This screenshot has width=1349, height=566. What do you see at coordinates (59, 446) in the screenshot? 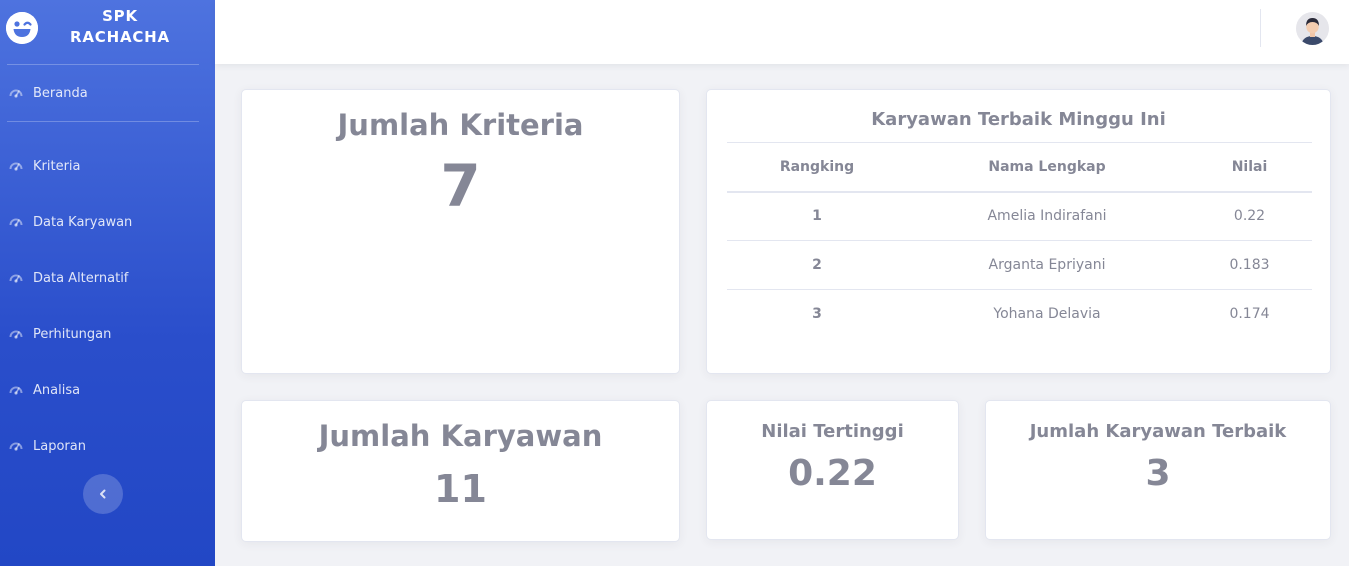
I see `sidebar-item-label: Laporan` at bounding box center [59, 446].